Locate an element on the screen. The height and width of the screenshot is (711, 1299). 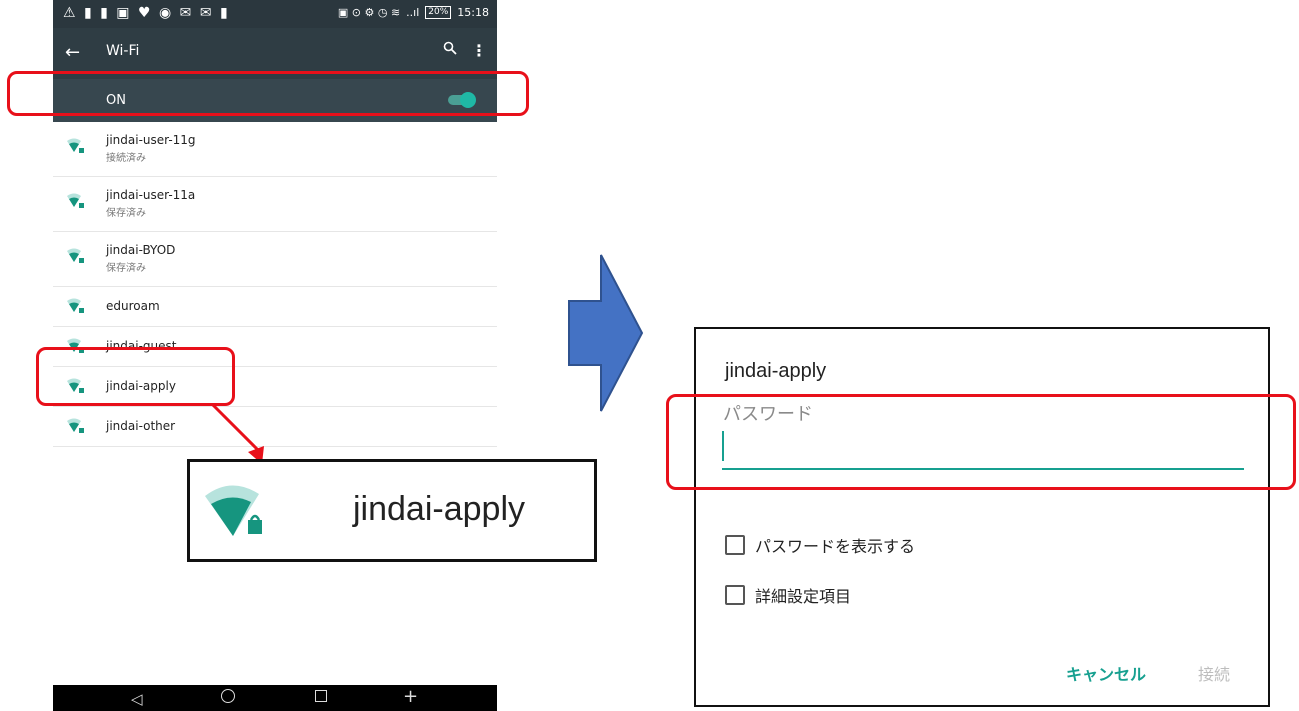
search-icon is located at coordinates (450, 48).